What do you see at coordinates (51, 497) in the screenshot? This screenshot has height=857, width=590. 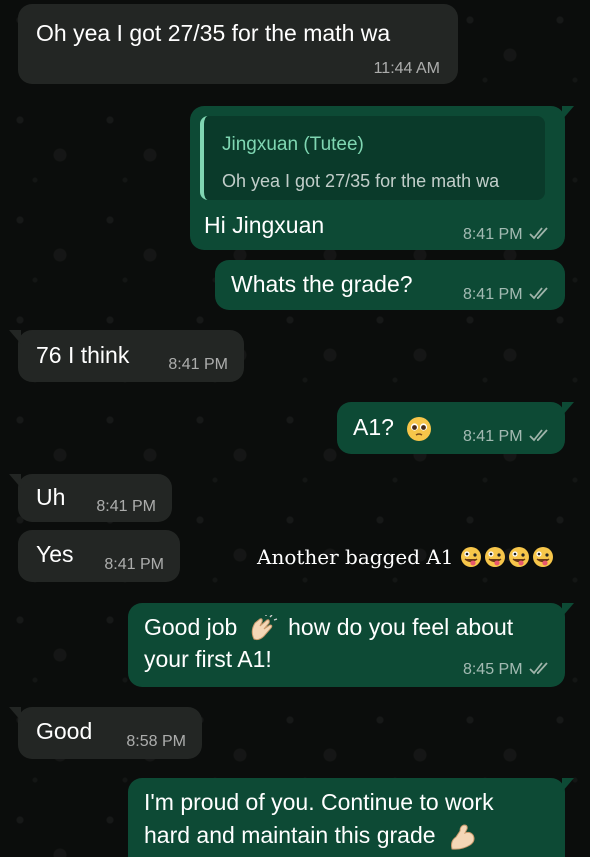 I see `message-text: Uh` at bounding box center [51, 497].